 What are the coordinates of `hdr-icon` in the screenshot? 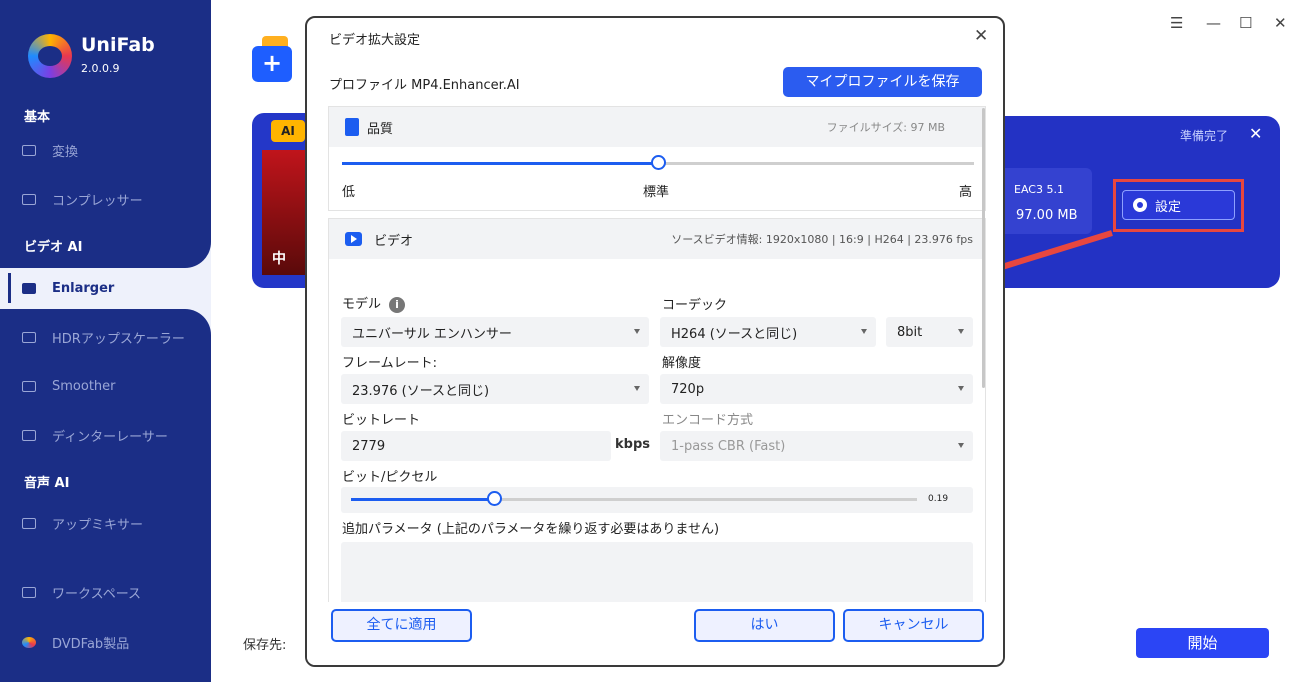 It's located at (29, 337).